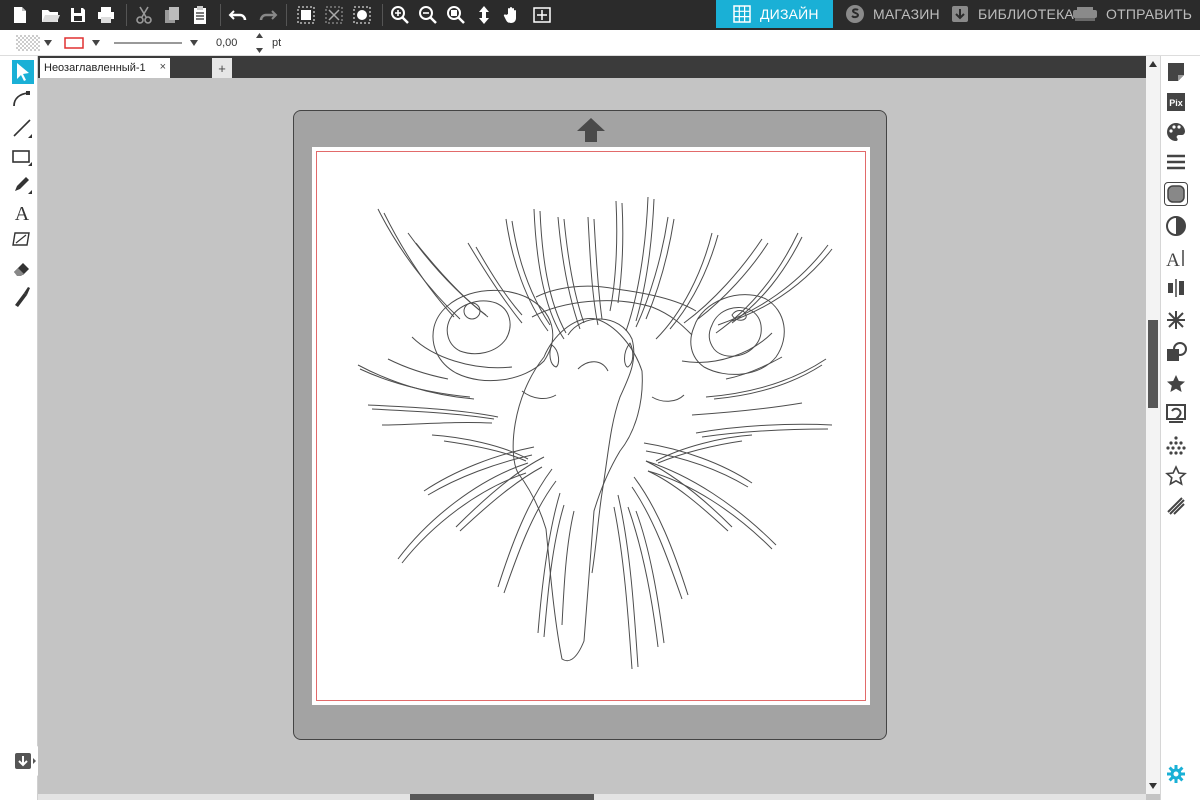 The image size is (1200, 800). I want to click on stroke-width-spinner, so click(259, 43).